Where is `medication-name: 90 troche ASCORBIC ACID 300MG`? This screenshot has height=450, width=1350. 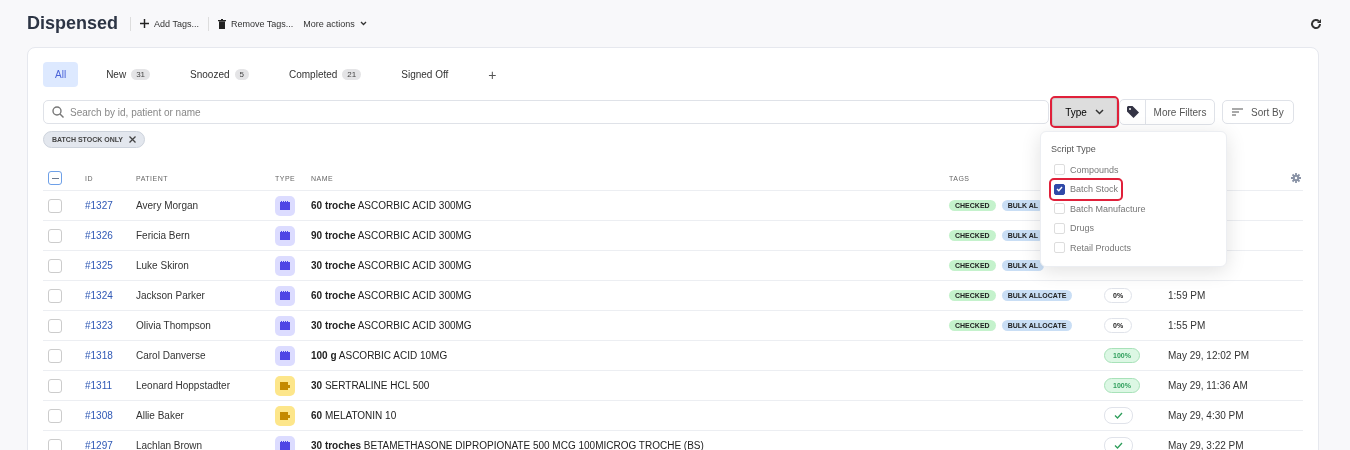 medication-name: 90 troche ASCORBIC ACID 300MG is located at coordinates (392, 235).